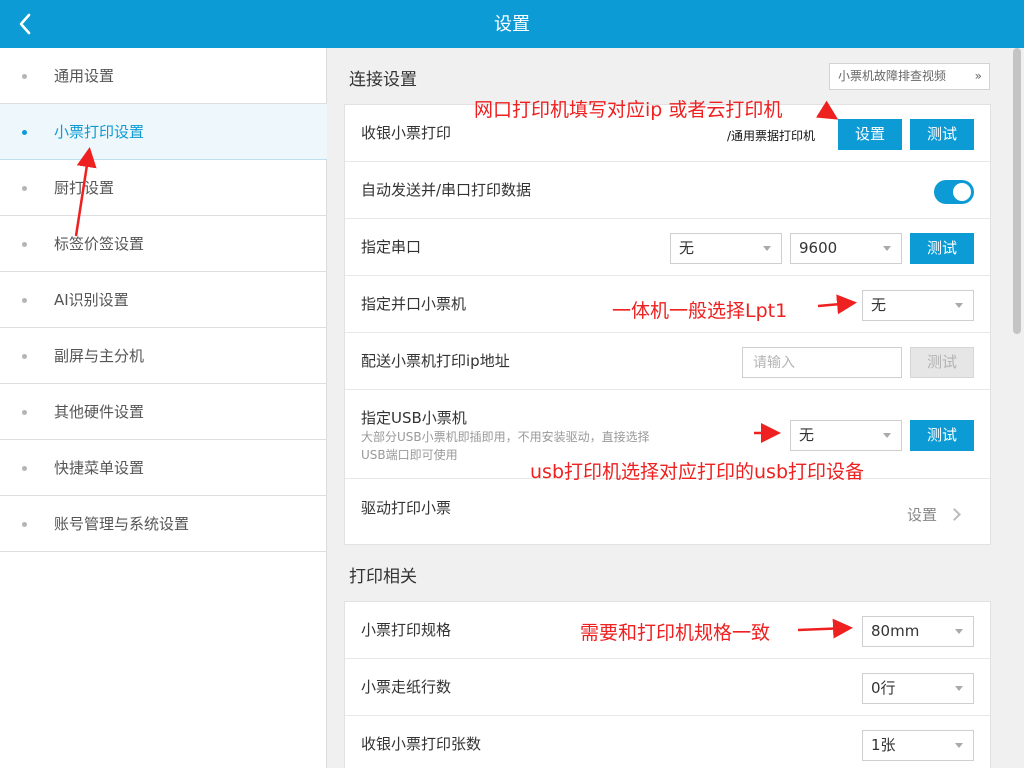  I want to click on usb-printer-value: 无, so click(807, 435).